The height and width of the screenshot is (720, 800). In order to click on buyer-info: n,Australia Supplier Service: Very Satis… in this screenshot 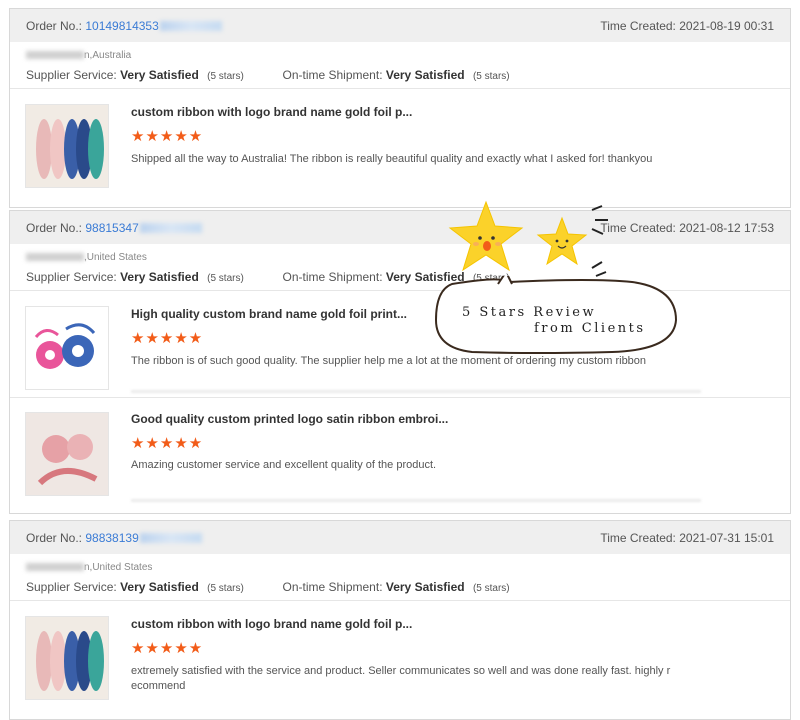, I will do `click(400, 65)`.